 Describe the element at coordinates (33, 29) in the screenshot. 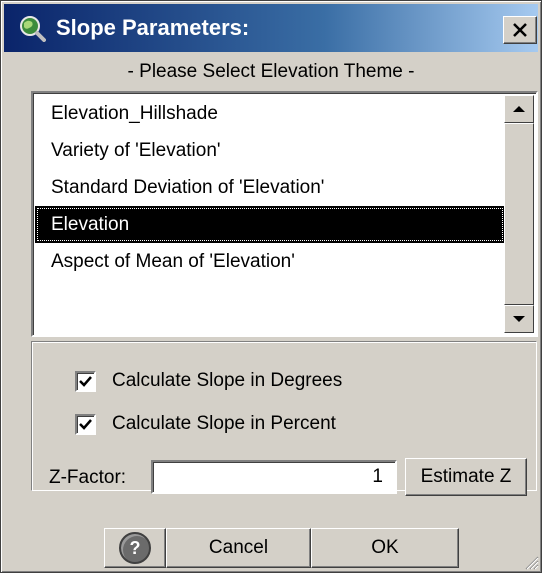

I see `globe-magnifier-icon` at that location.